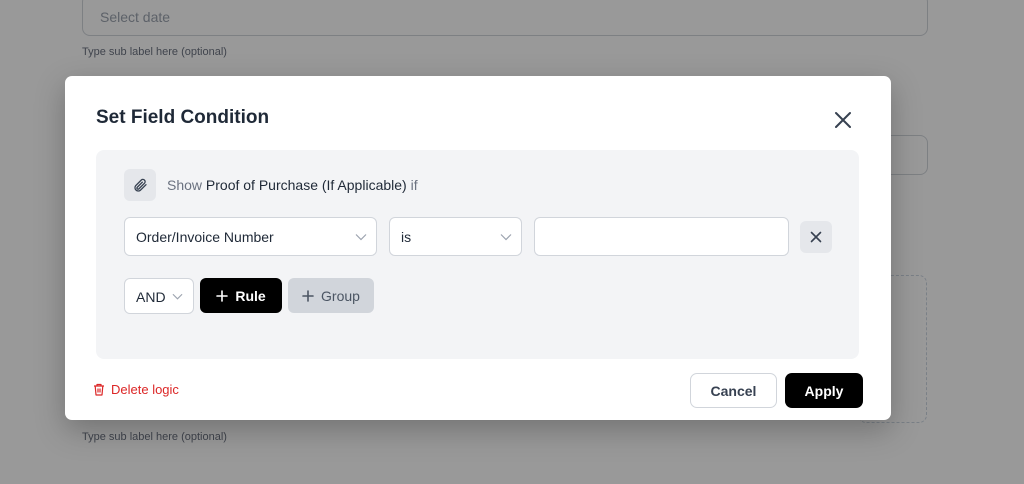  I want to click on apply-button: Apply, so click(824, 390).